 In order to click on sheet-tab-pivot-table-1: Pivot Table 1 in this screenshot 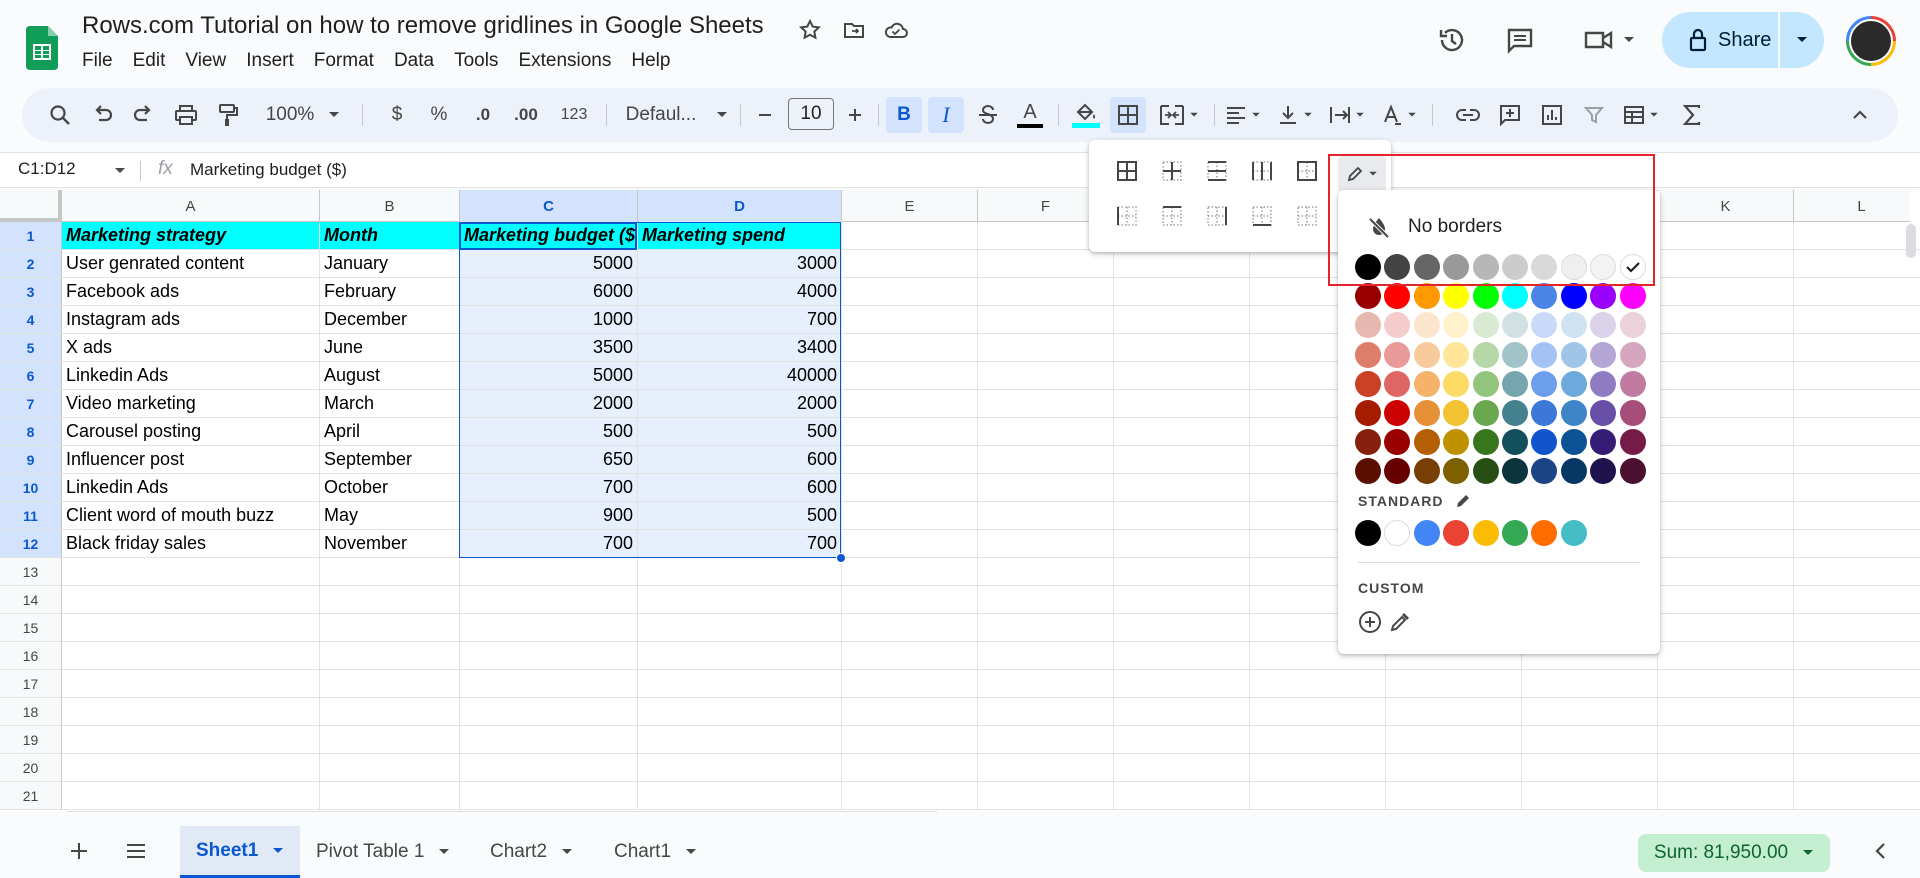, I will do `click(383, 852)`.